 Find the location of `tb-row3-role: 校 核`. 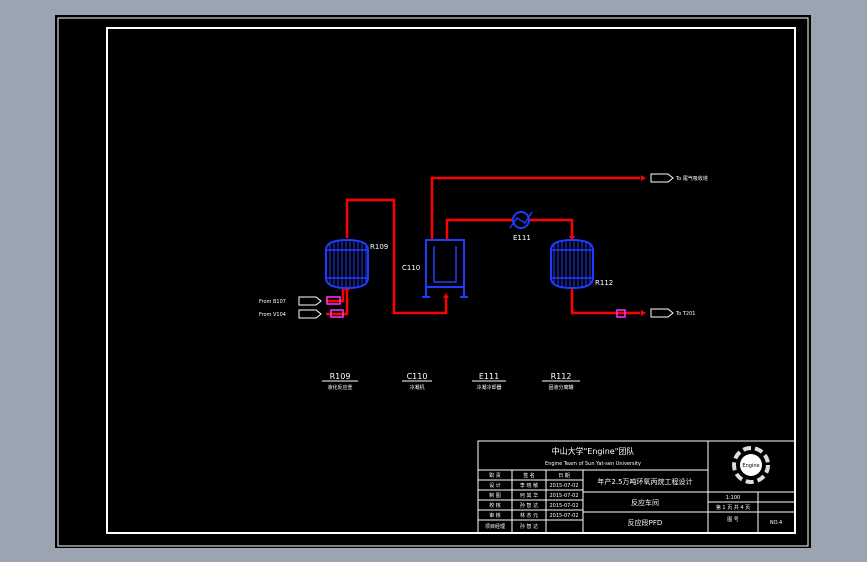

tb-row3-role: 校 核 is located at coordinates (495, 505).